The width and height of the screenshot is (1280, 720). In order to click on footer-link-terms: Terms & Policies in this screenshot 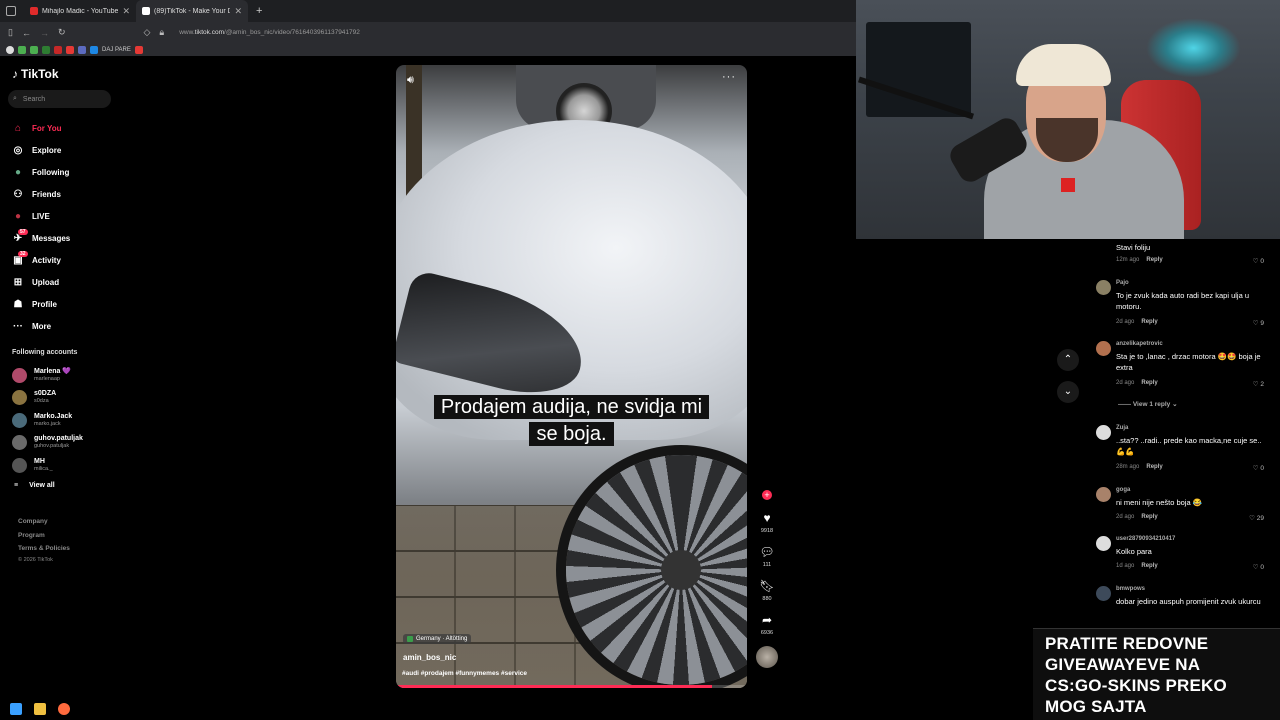, I will do `click(44, 549)`.